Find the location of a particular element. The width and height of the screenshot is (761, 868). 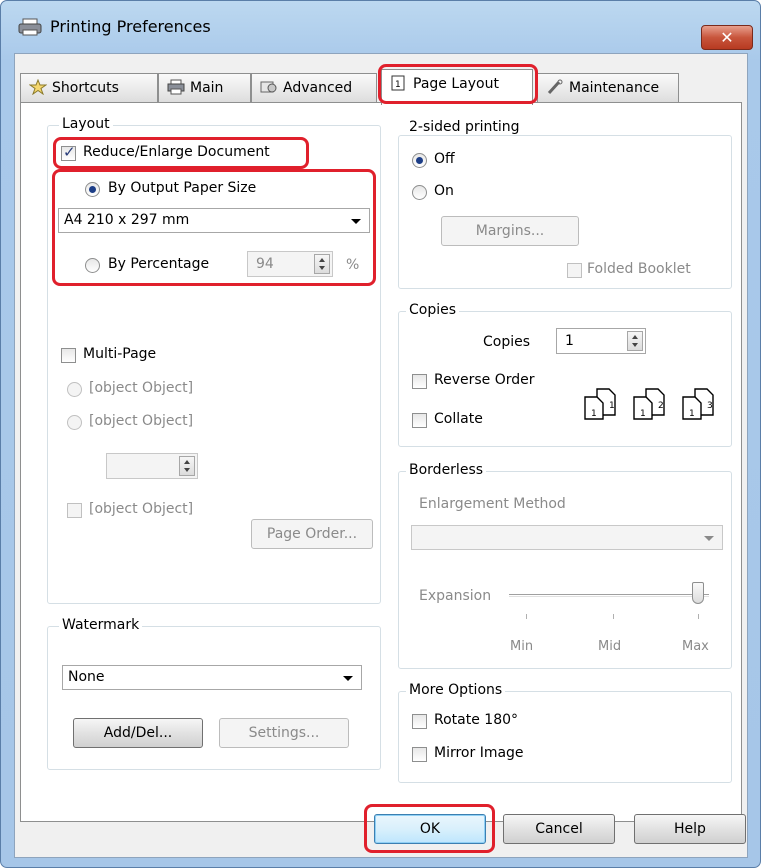

page-layout-icon: 1 is located at coordinates (398, 83).